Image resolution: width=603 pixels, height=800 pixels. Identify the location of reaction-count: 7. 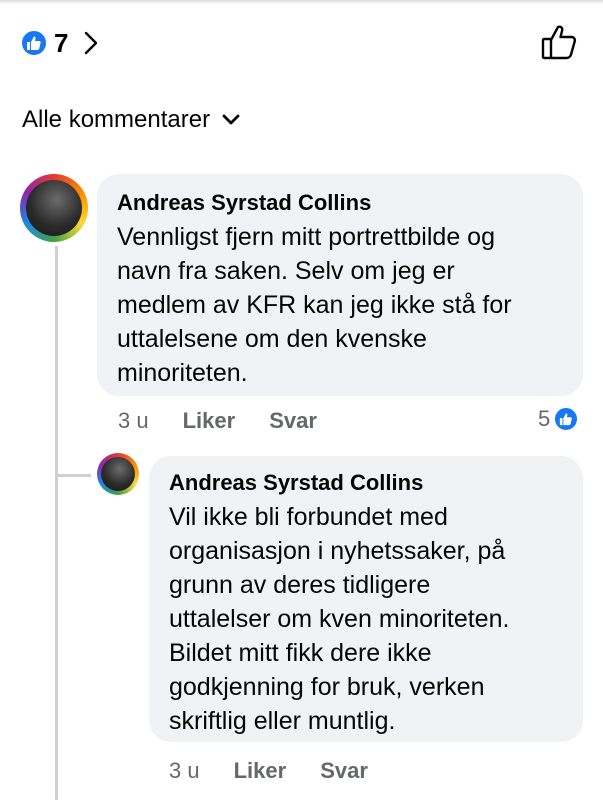
(61, 42).